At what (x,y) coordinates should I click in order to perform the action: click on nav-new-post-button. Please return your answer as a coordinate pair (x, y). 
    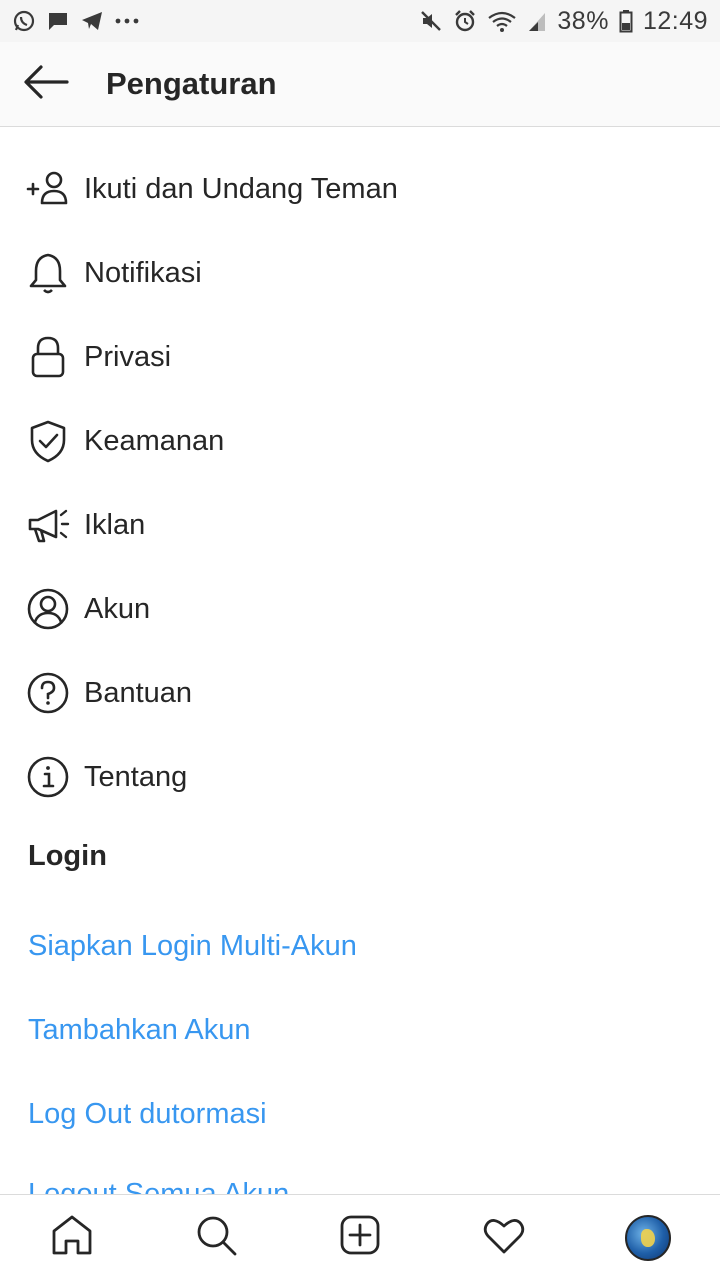
    Looking at the image, I should click on (360, 1238).